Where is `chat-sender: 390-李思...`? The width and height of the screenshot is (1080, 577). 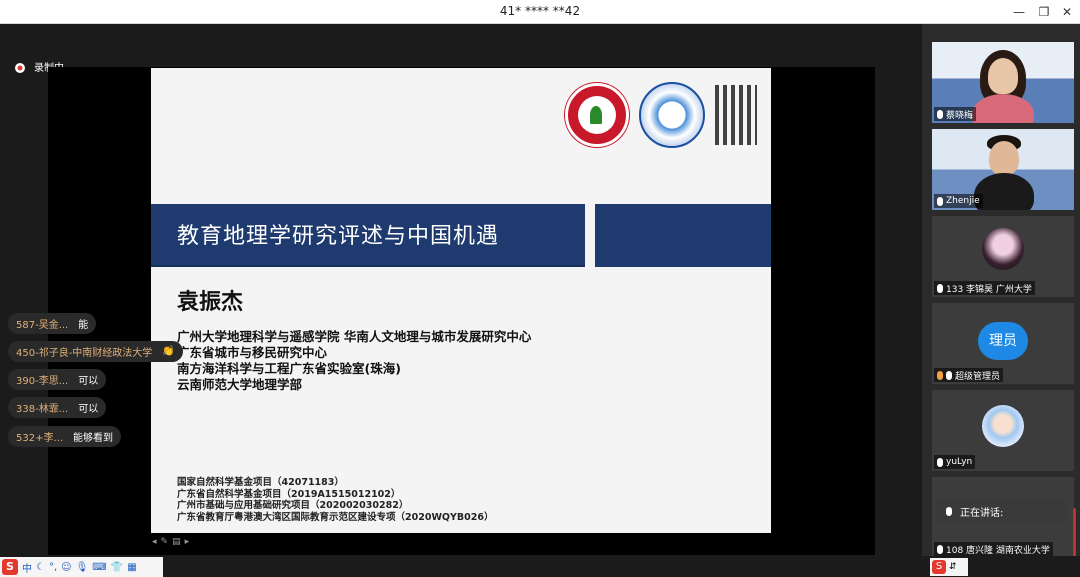 chat-sender: 390-李思... is located at coordinates (42, 381).